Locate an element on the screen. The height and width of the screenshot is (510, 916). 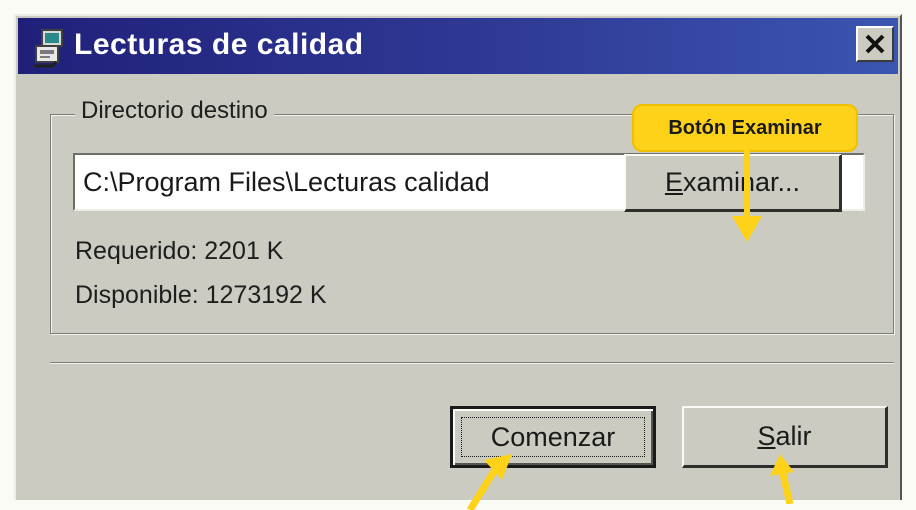
exit-callout-arrow-icon is located at coordinates (782, 479).